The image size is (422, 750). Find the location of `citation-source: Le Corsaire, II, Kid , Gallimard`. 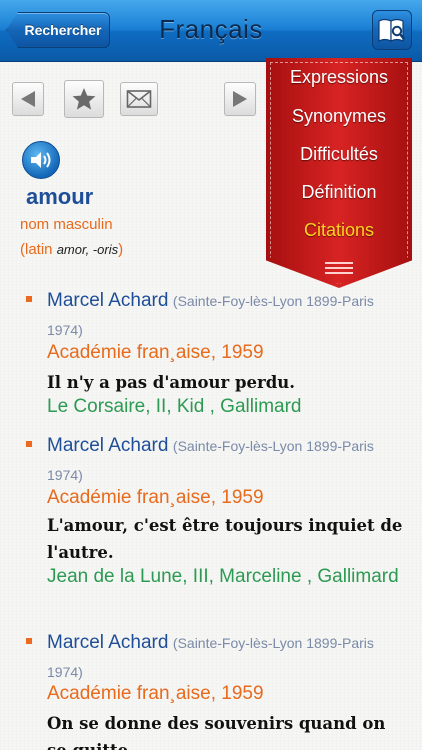

citation-source: Le Corsaire, II, Kid , Gallimard is located at coordinates (174, 406).